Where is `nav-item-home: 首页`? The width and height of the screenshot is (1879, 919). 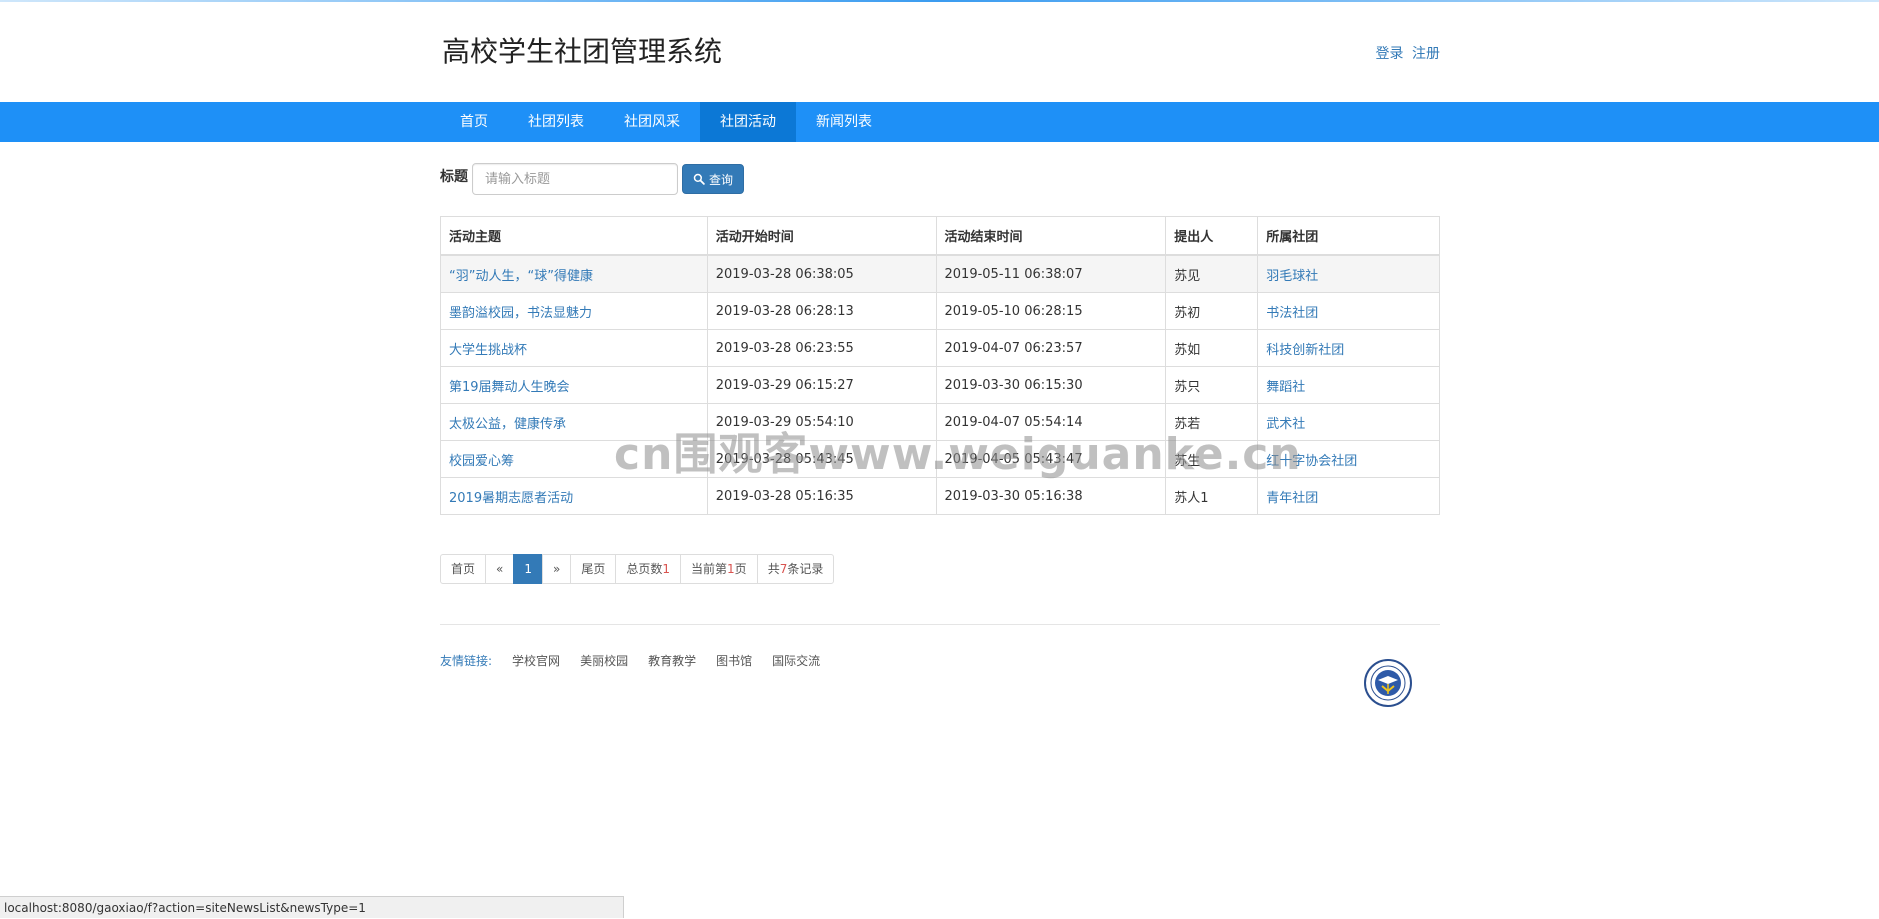
nav-item-home: 首页 is located at coordinates (474, 122).